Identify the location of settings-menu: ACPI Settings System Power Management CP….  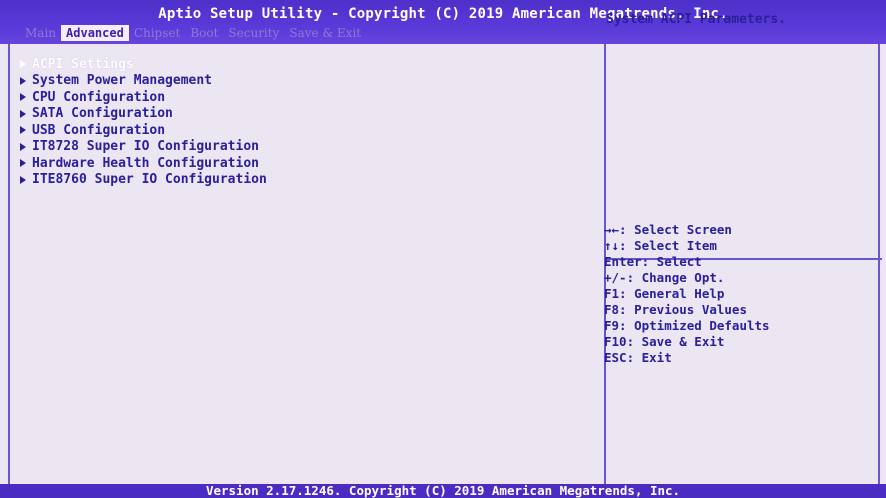
(143, 122).